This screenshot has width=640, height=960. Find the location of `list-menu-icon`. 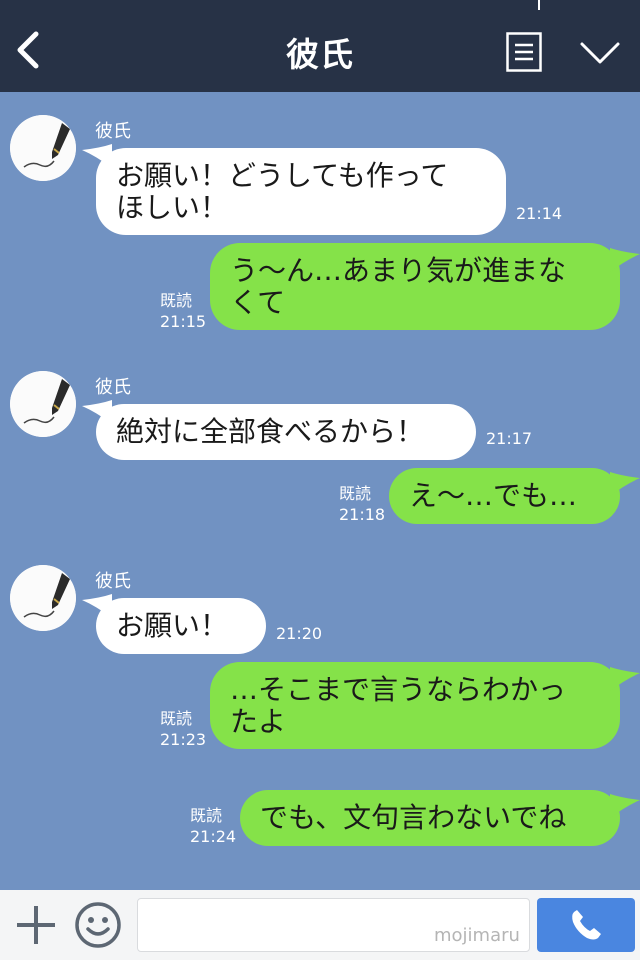

list-menu-icon is located at coordinates (524, 52).